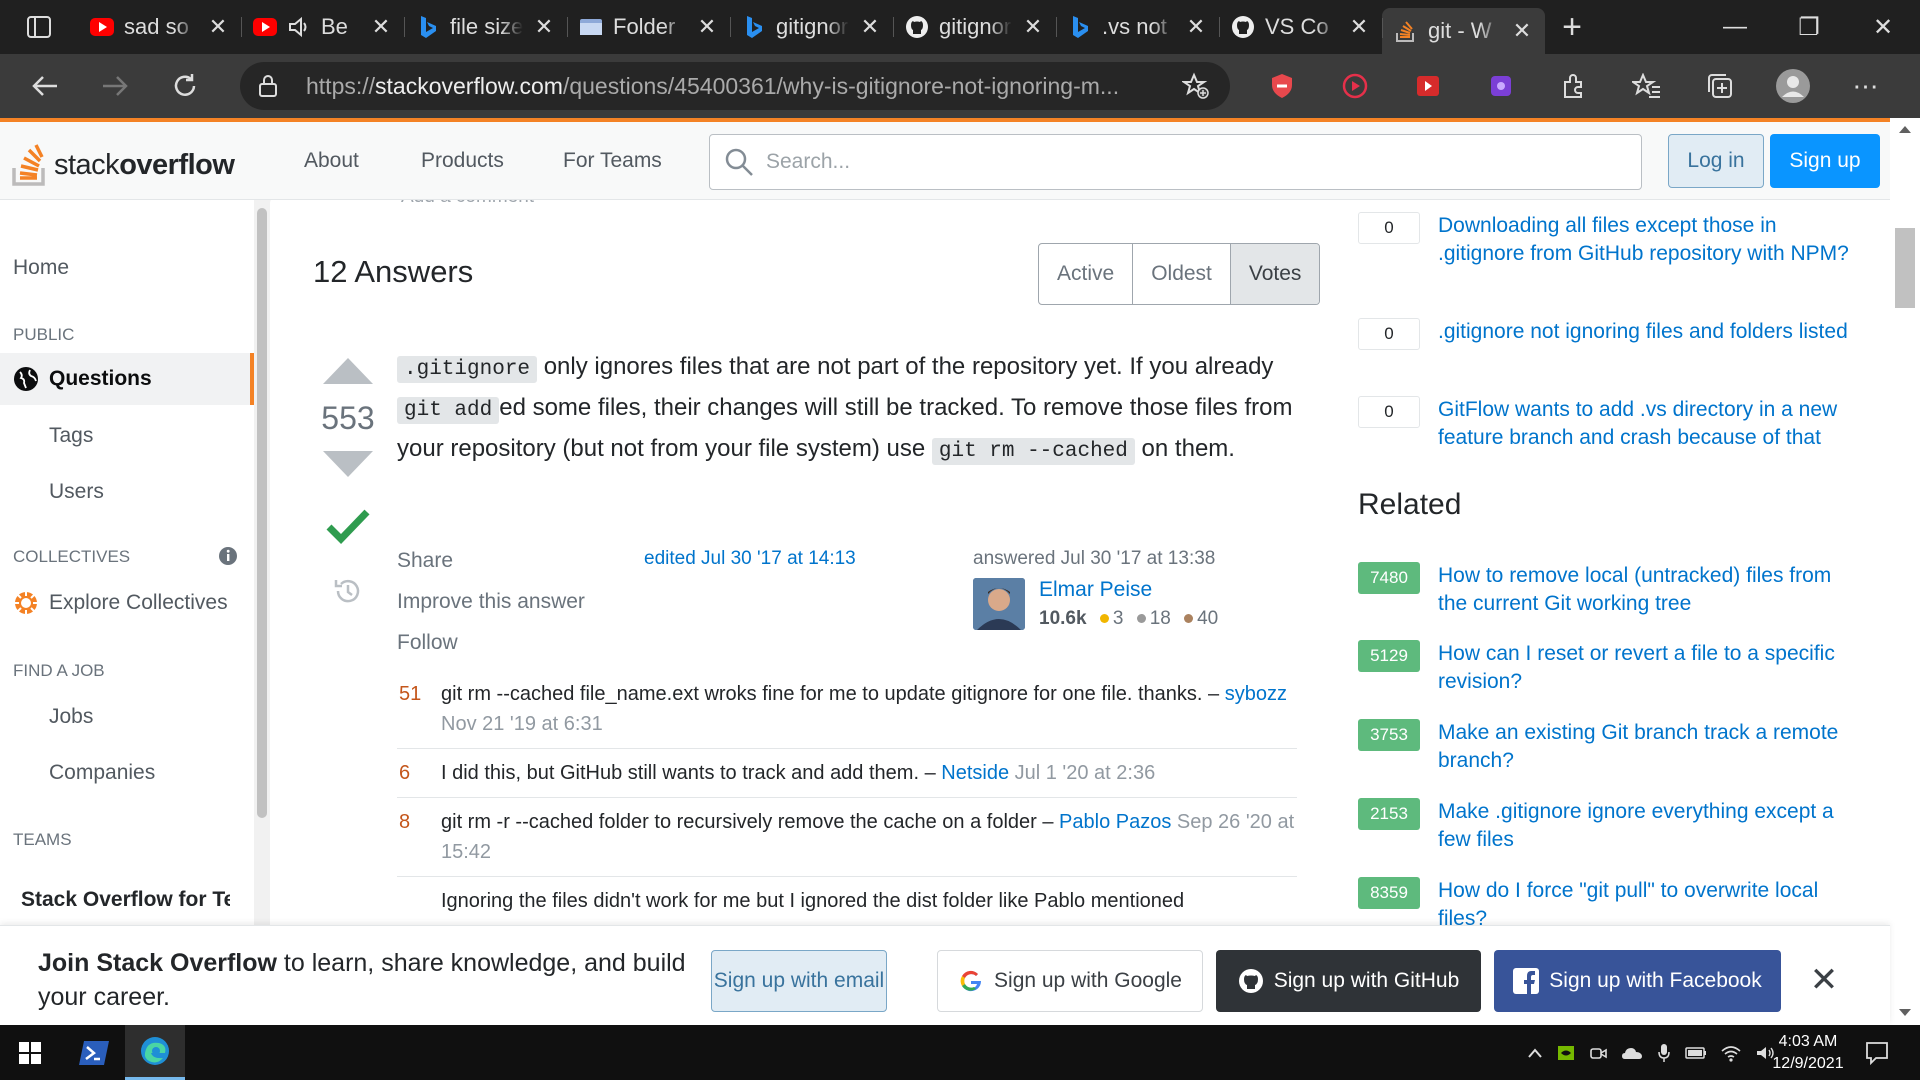 The width and height of the screenshot is (1920, 1080). I want to click on add-comment-link: Add a comment, so click(467, 204).